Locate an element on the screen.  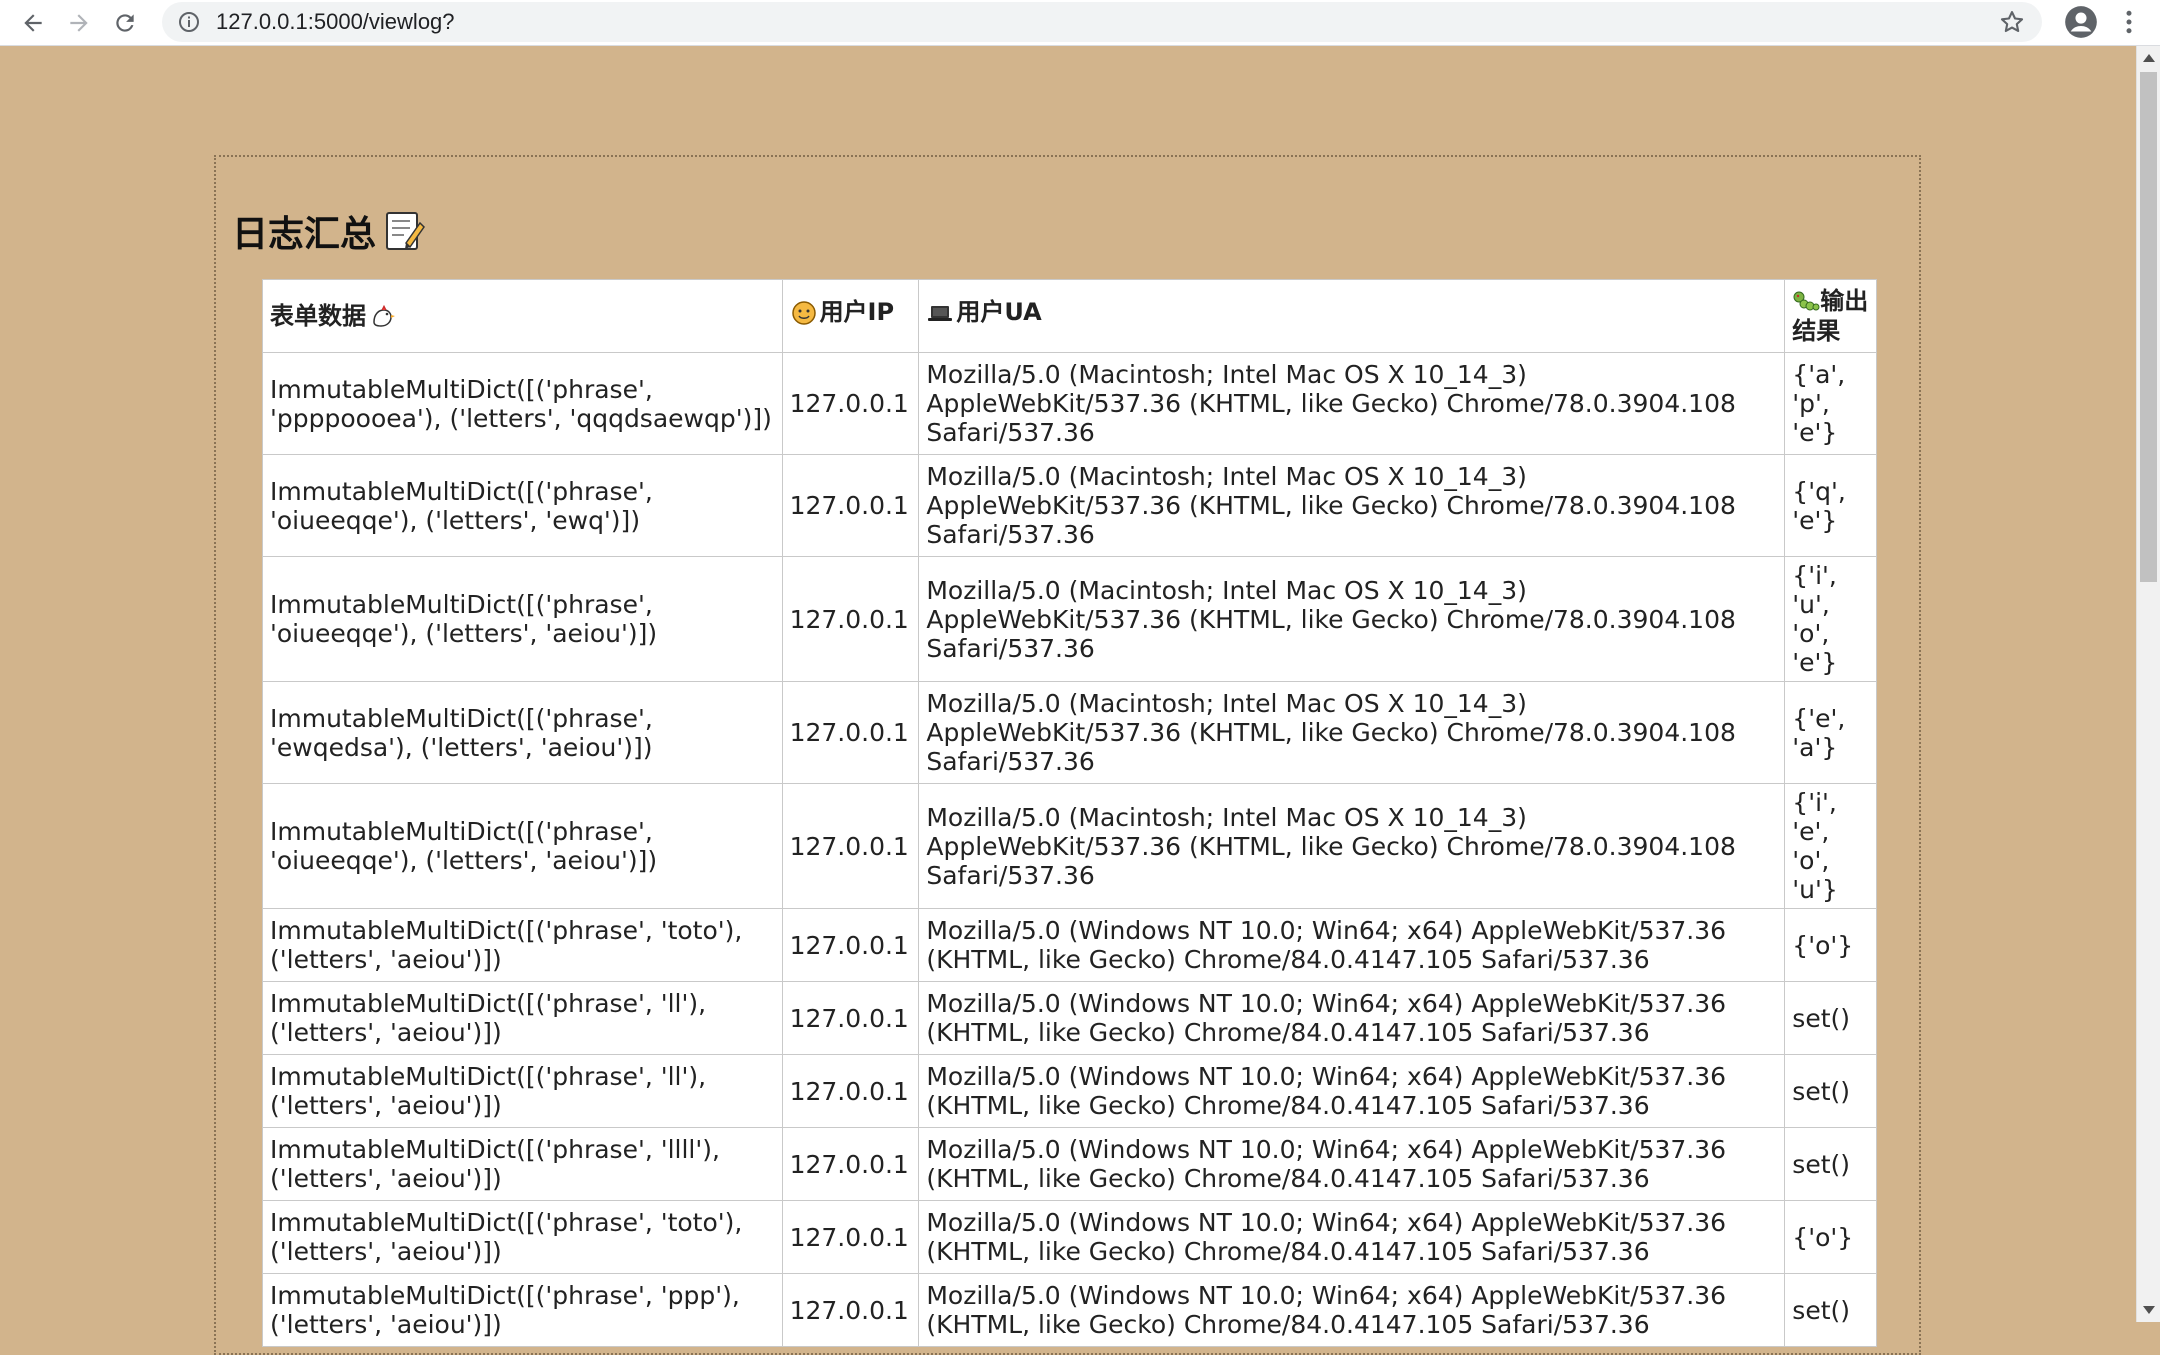
header-output-result: 输出结果 is located at coordinates (1830, 316).